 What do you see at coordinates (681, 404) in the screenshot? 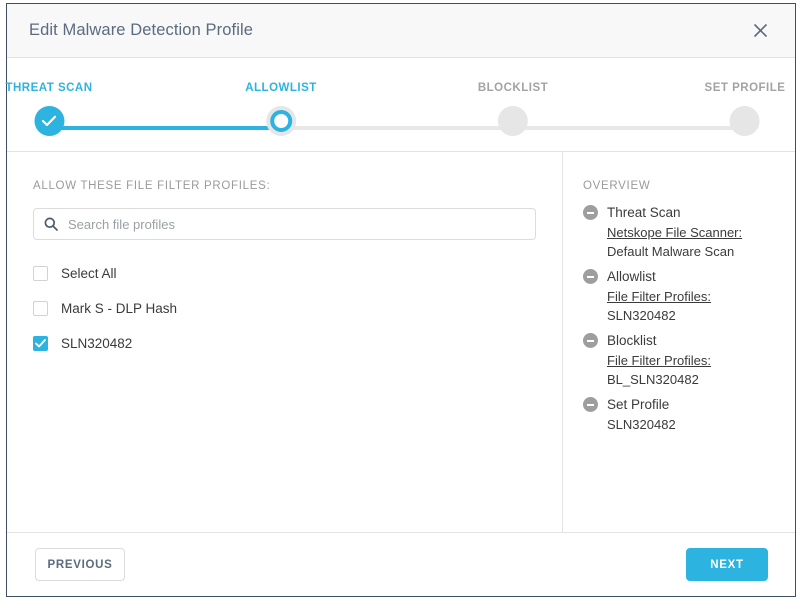
I see `overview-group-header: Set Profile` at bounding box center [681, 404].